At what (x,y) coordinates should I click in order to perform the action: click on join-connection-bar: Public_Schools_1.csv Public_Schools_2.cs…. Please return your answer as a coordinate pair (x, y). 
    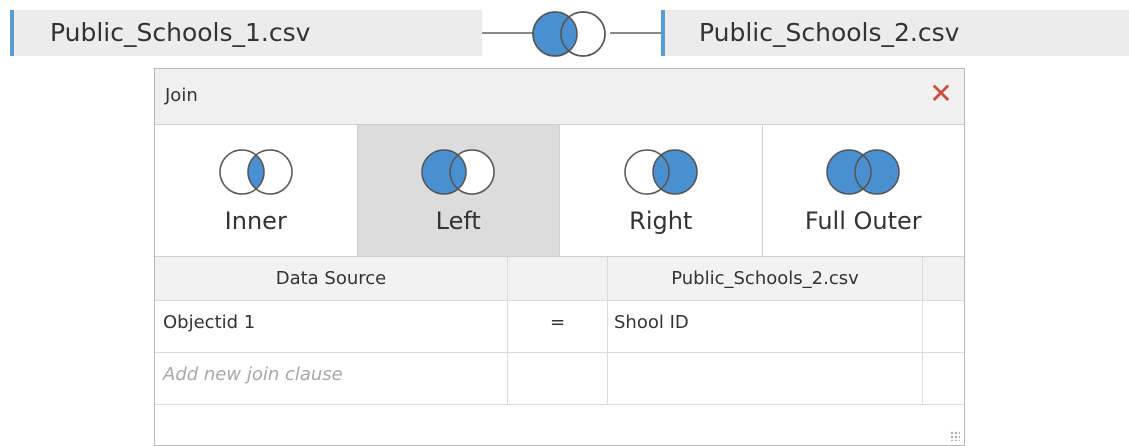
    Looking at the image, I should click on (564, 33).